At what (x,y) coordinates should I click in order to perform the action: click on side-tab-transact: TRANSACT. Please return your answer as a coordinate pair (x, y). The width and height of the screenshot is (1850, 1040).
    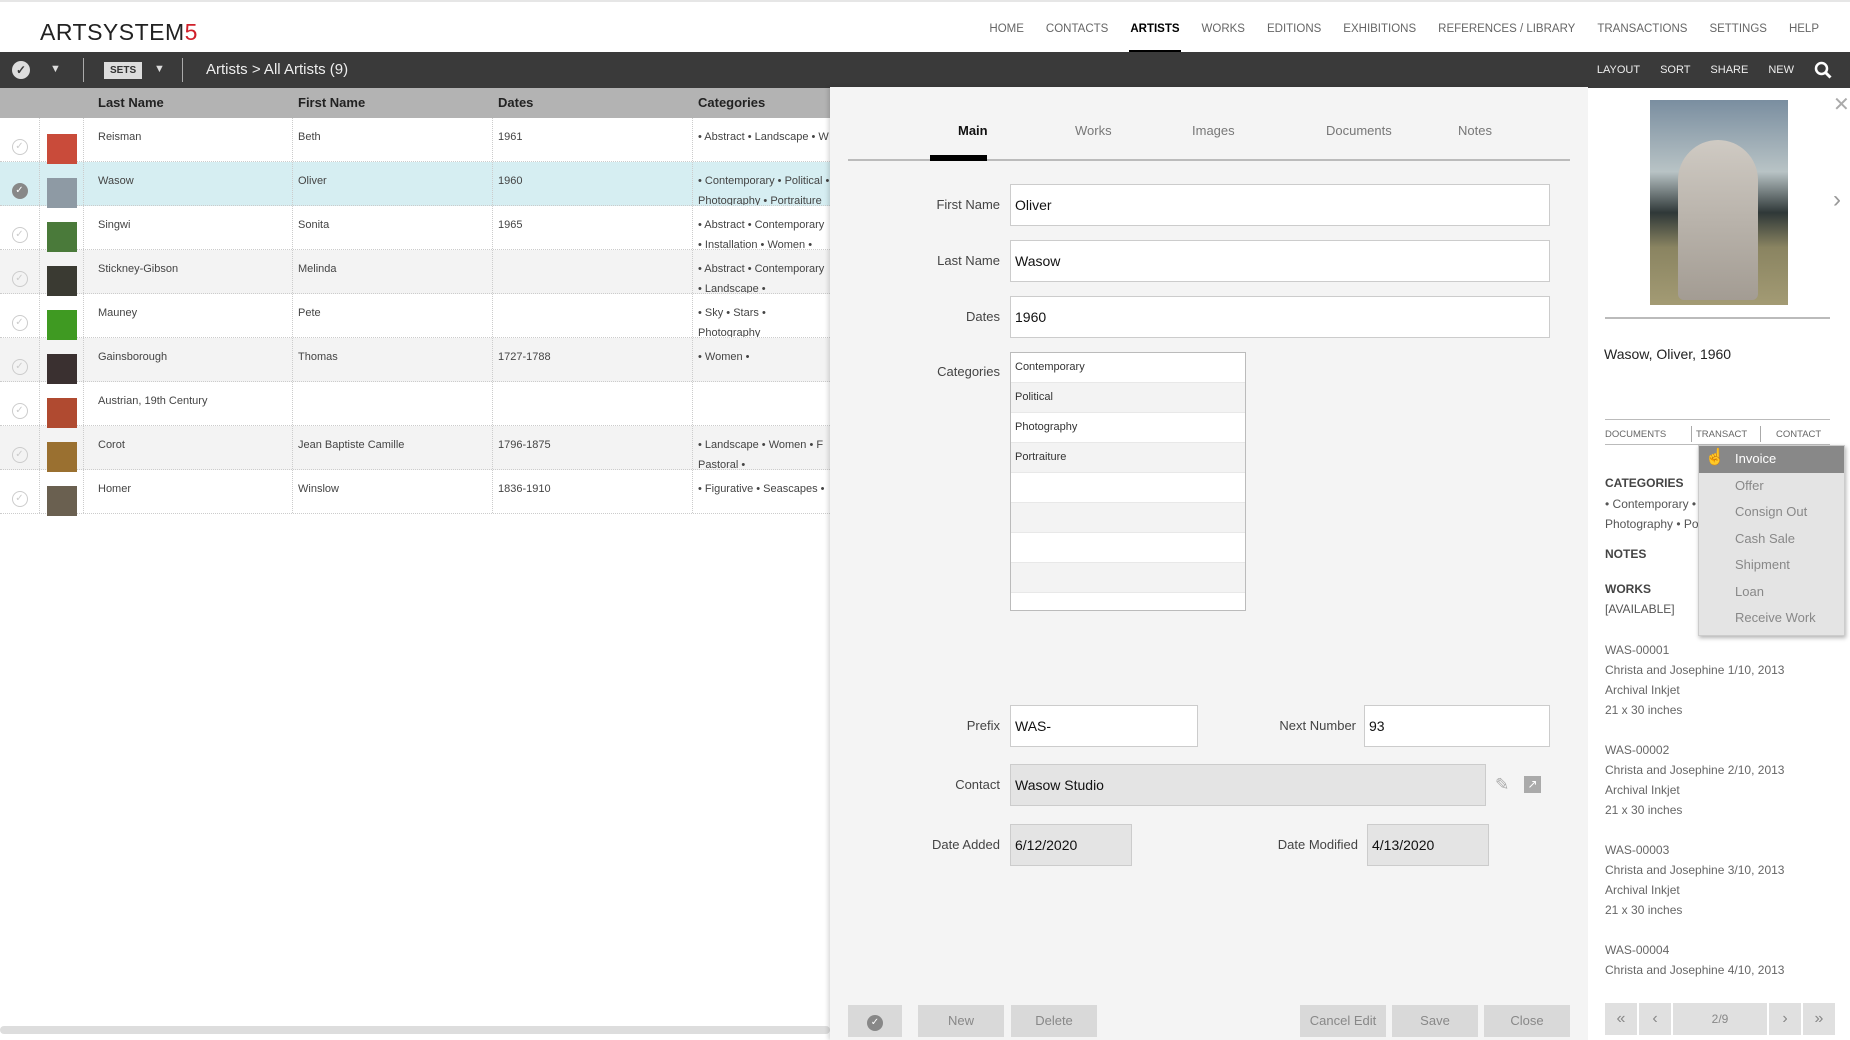
    Looking at the image, I should click on (1721, 434).